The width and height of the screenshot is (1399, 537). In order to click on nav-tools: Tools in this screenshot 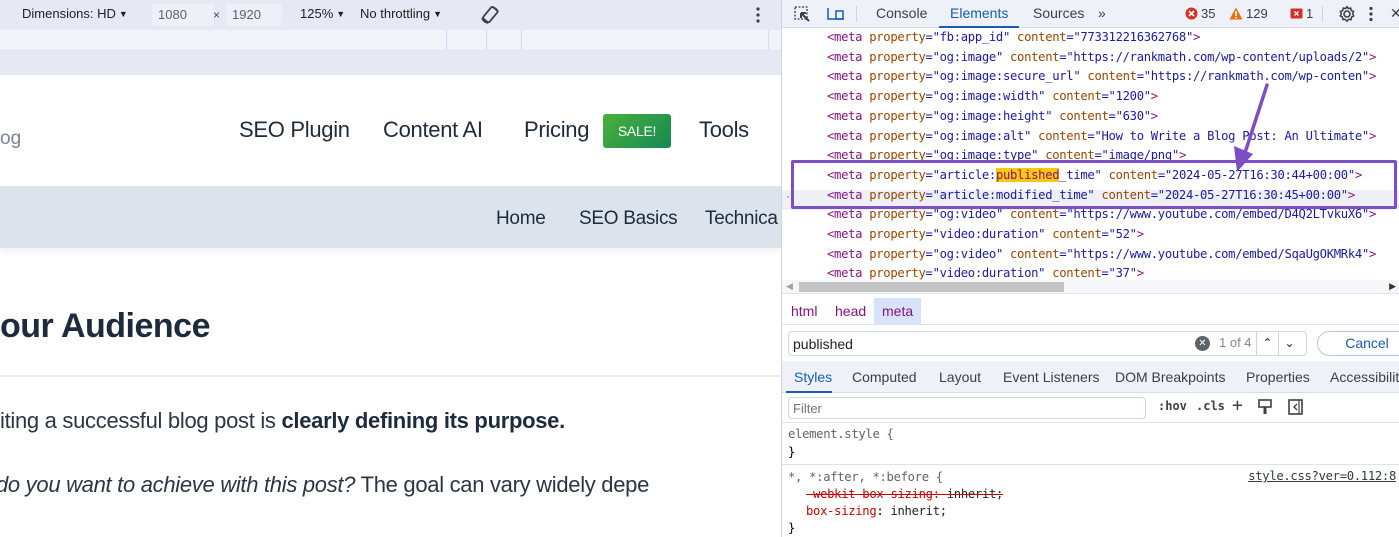, I will do `click(724, 130)`.